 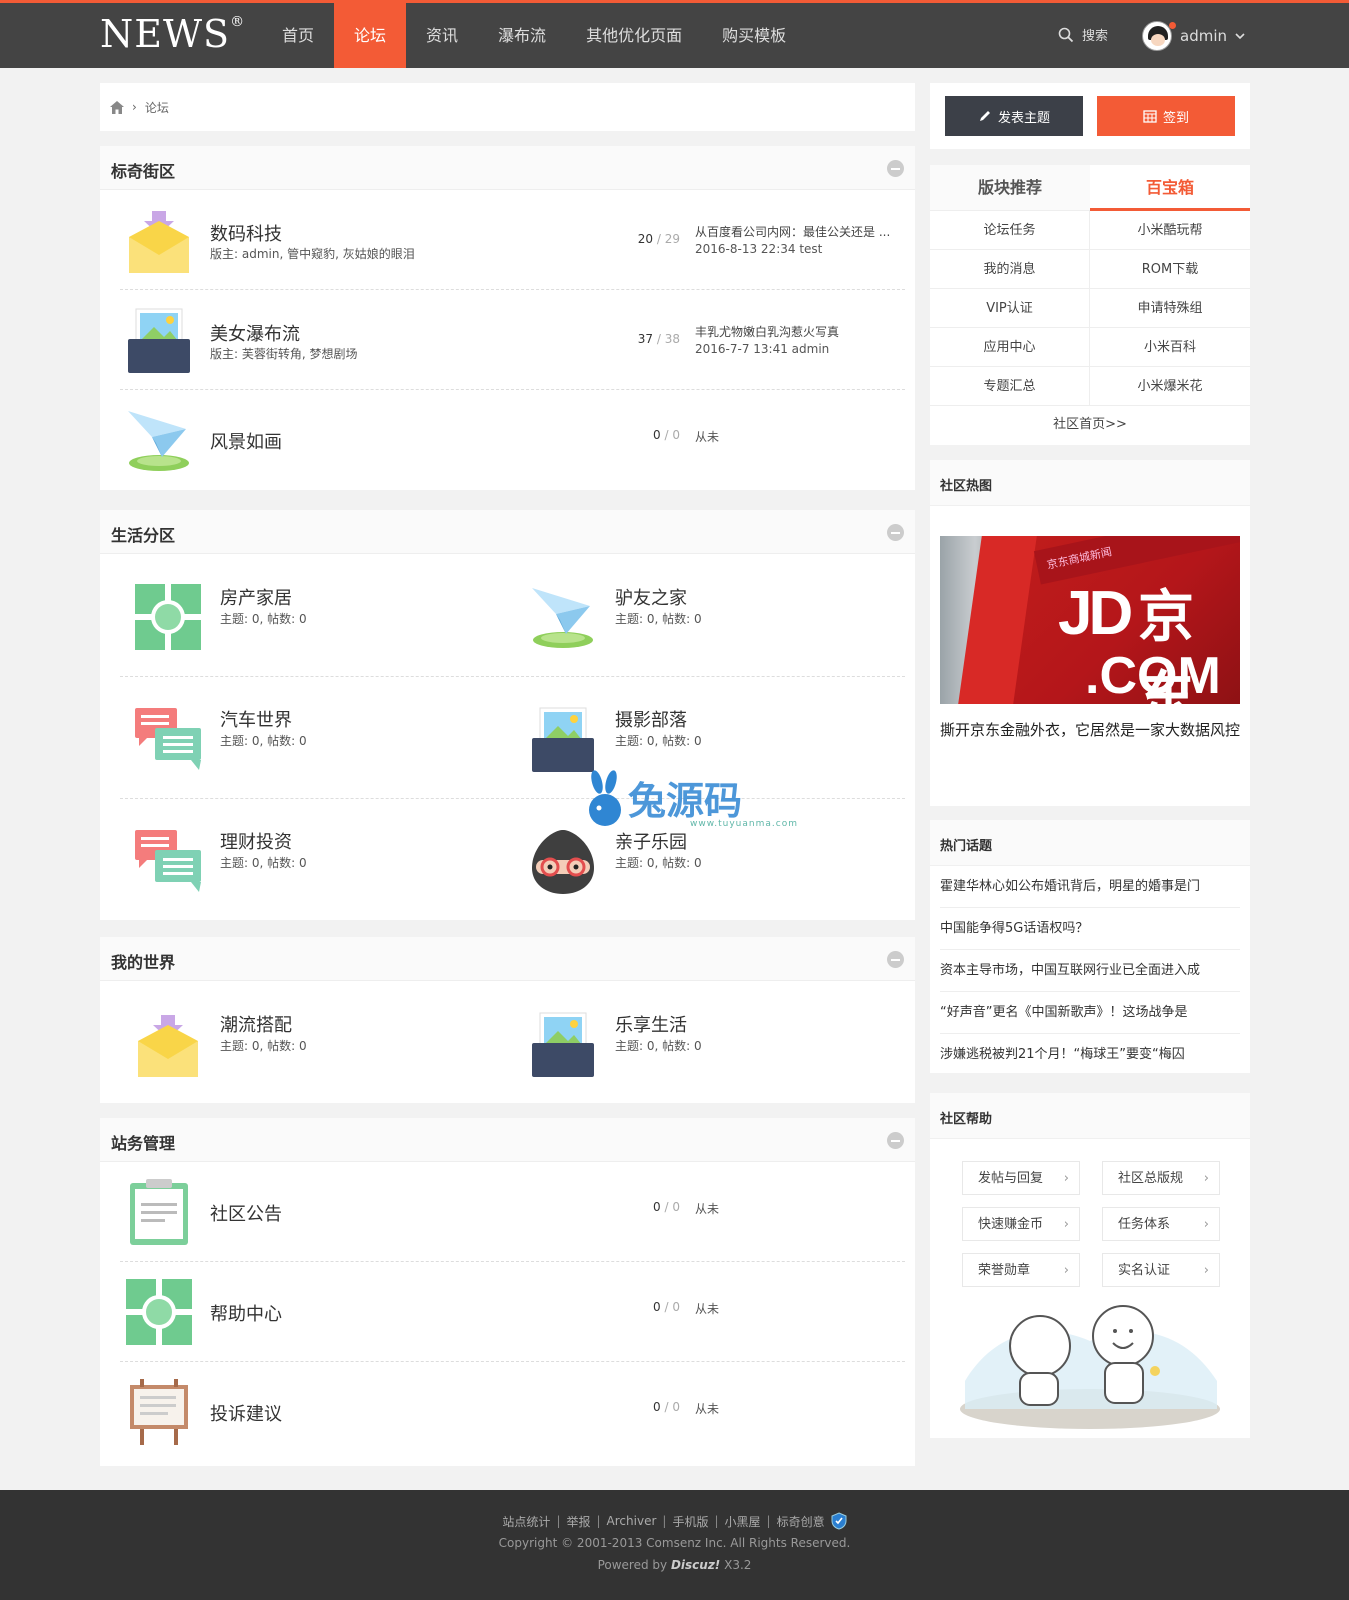 I want to click on section-header-3: 我的世界, so click(x=507, y=959).